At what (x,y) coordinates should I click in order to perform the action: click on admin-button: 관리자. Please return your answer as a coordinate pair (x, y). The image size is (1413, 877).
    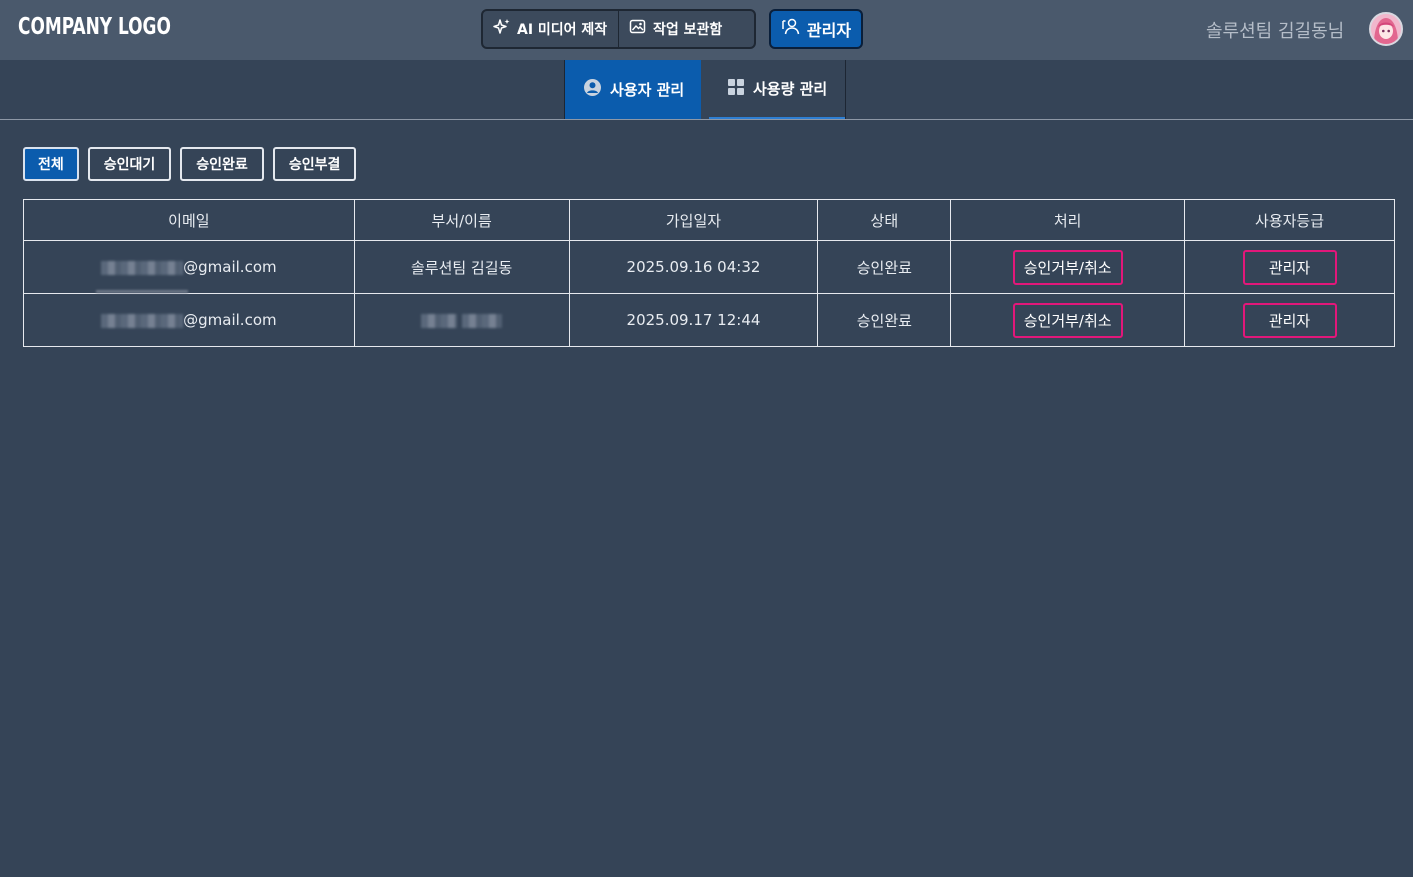
    Looking at the image, I should click on (816, 29).